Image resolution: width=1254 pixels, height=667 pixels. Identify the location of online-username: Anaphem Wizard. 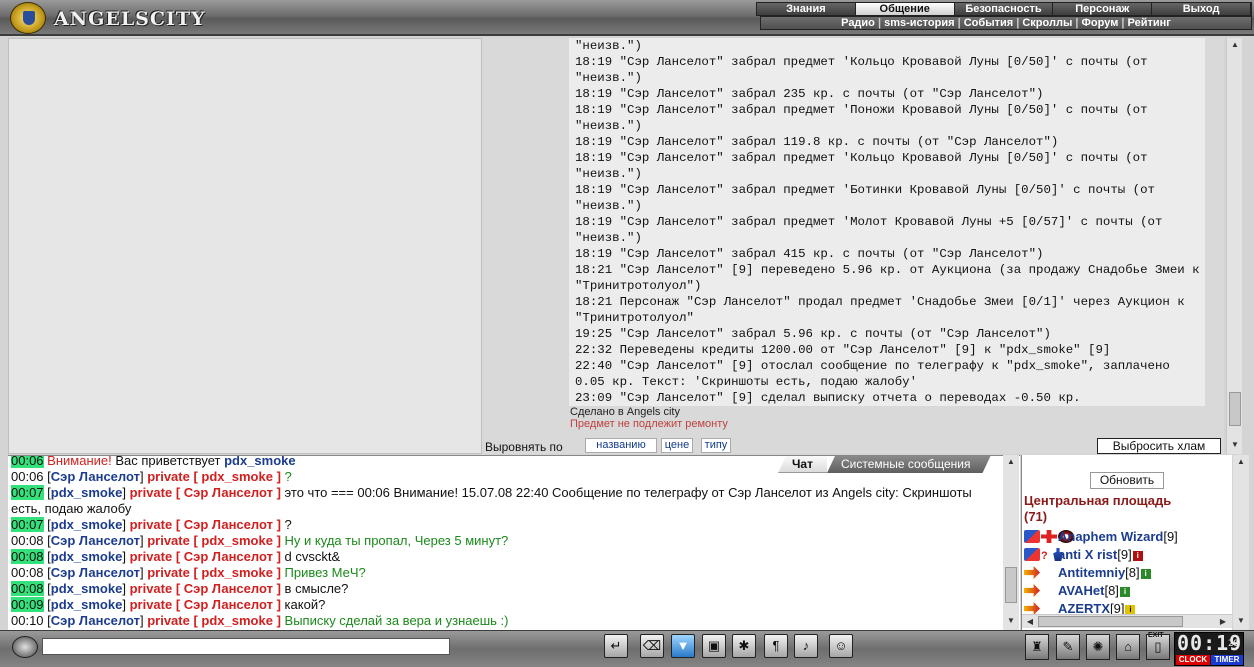
(1110, 536).